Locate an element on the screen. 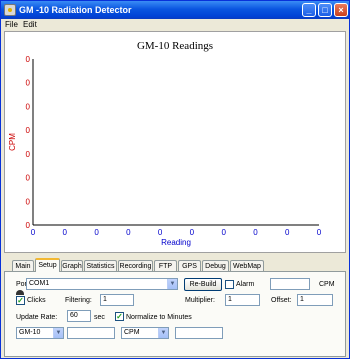 The image size is (350, 359). alarm-checkbox is located at coordinates (229, 284).